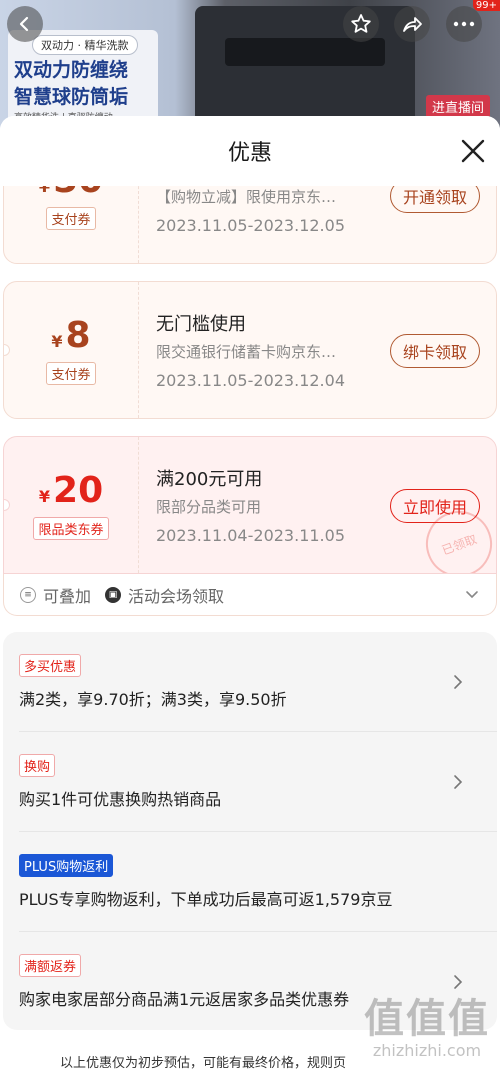  I want to click on star-icon, so click(361, 23).